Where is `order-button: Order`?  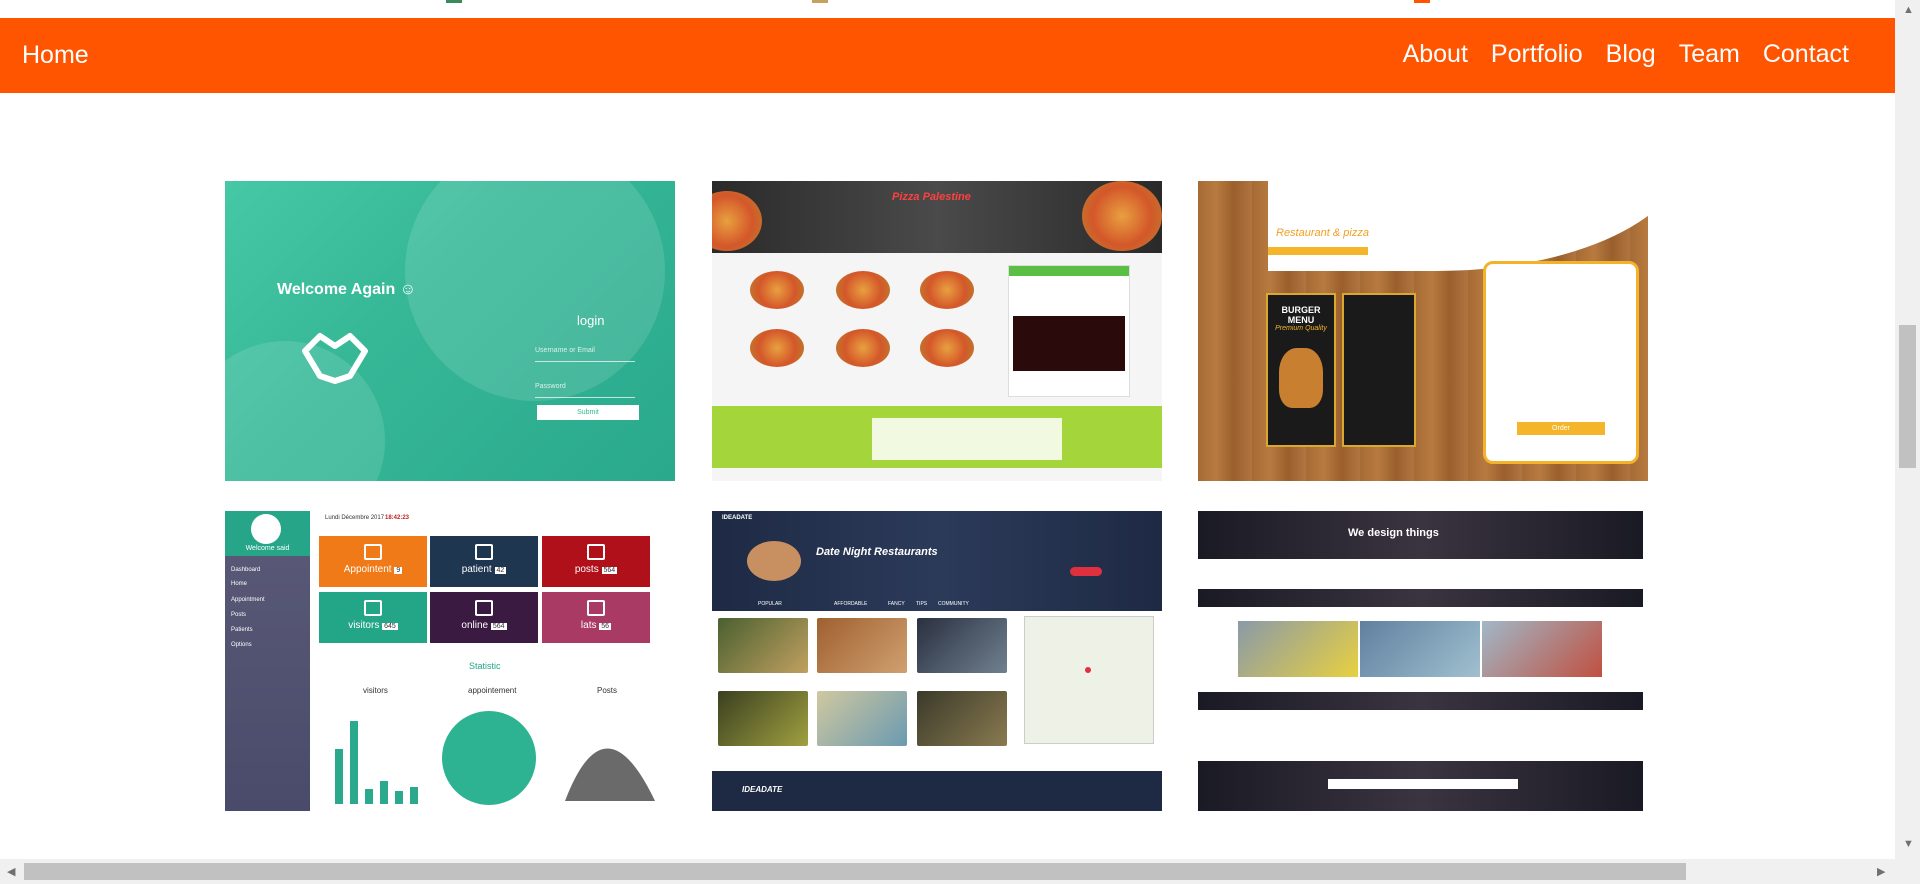 order-button: Order is located at coordinates (1561, 428).